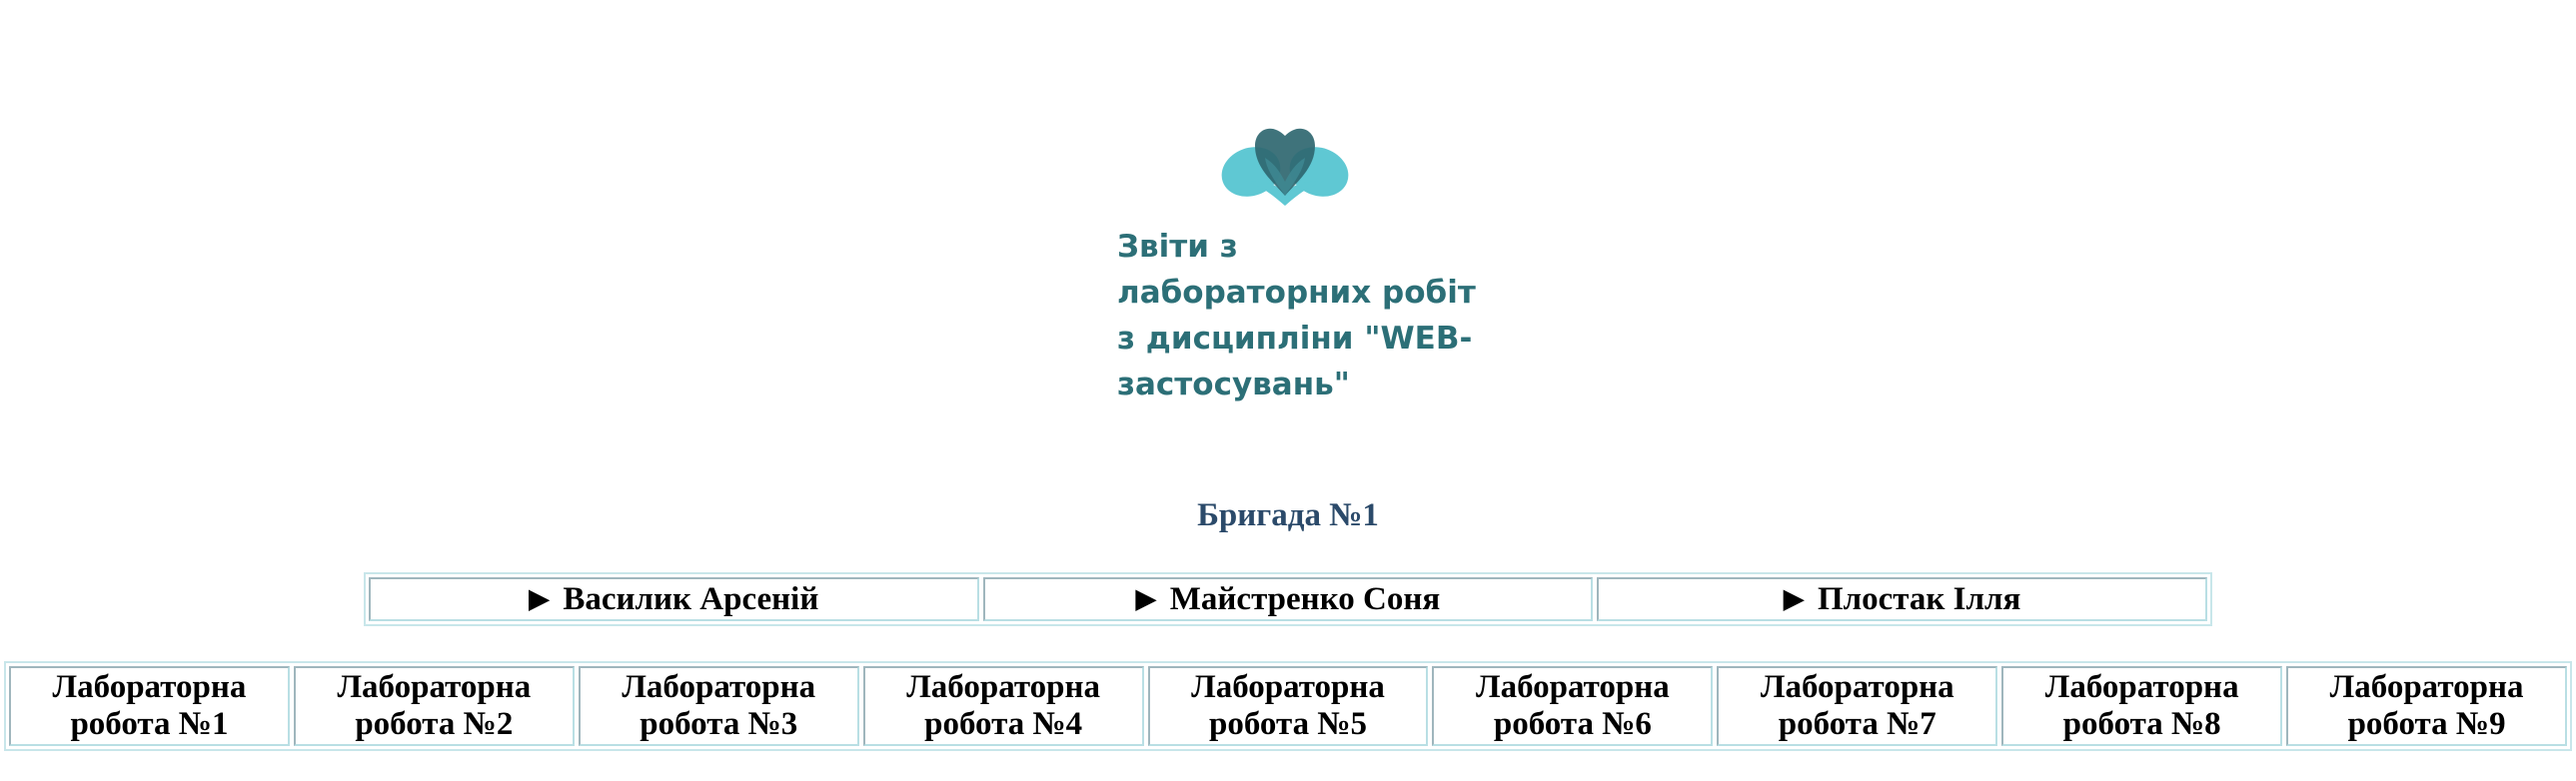  I want to click on lab-label-line: робота №2, so click(434, 724).